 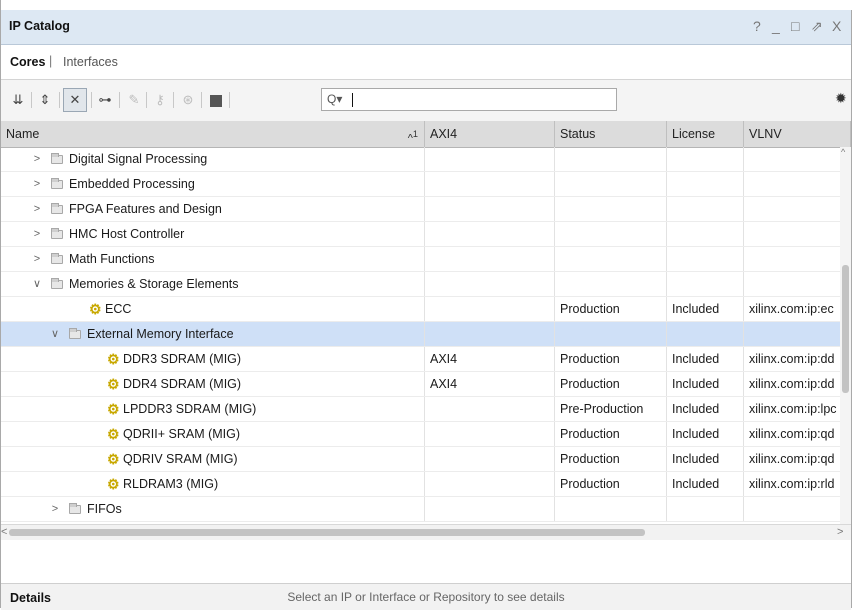 I want to click on cell-vlnv: xilinx.com:ip:ec, so click(x=797, y=309).